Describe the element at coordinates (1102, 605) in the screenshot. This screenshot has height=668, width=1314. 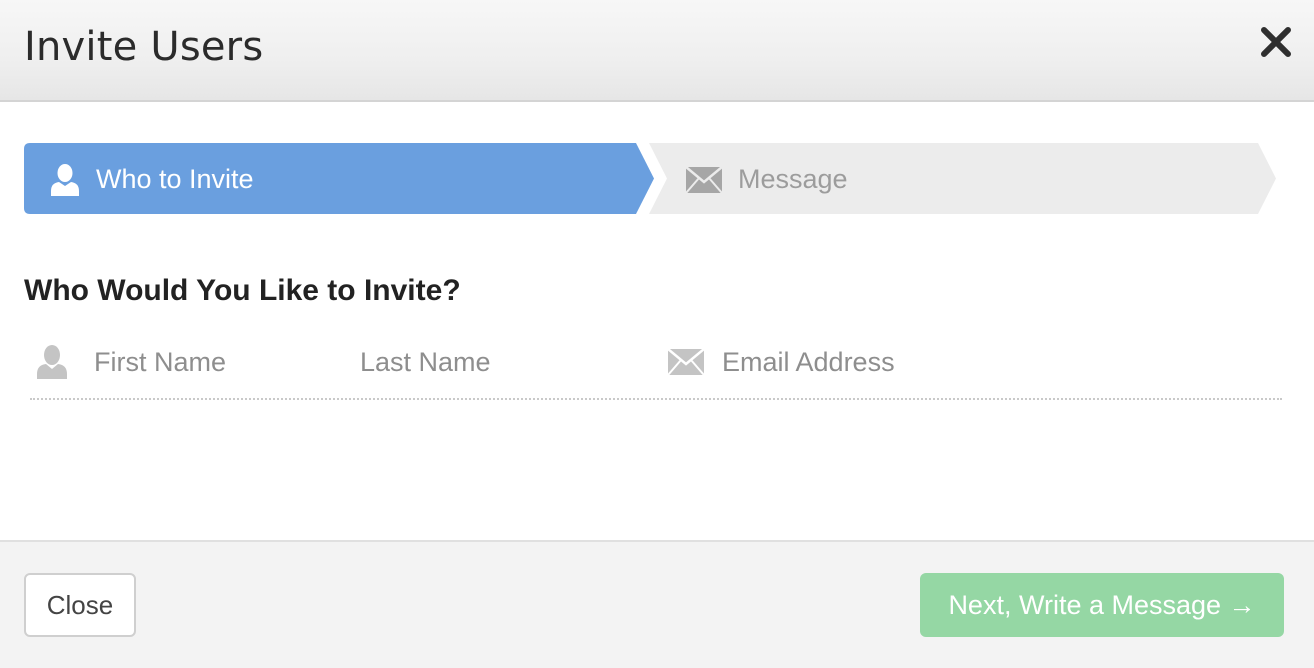
I see `next-write-message-button: Next, Write a Message →` at that location.